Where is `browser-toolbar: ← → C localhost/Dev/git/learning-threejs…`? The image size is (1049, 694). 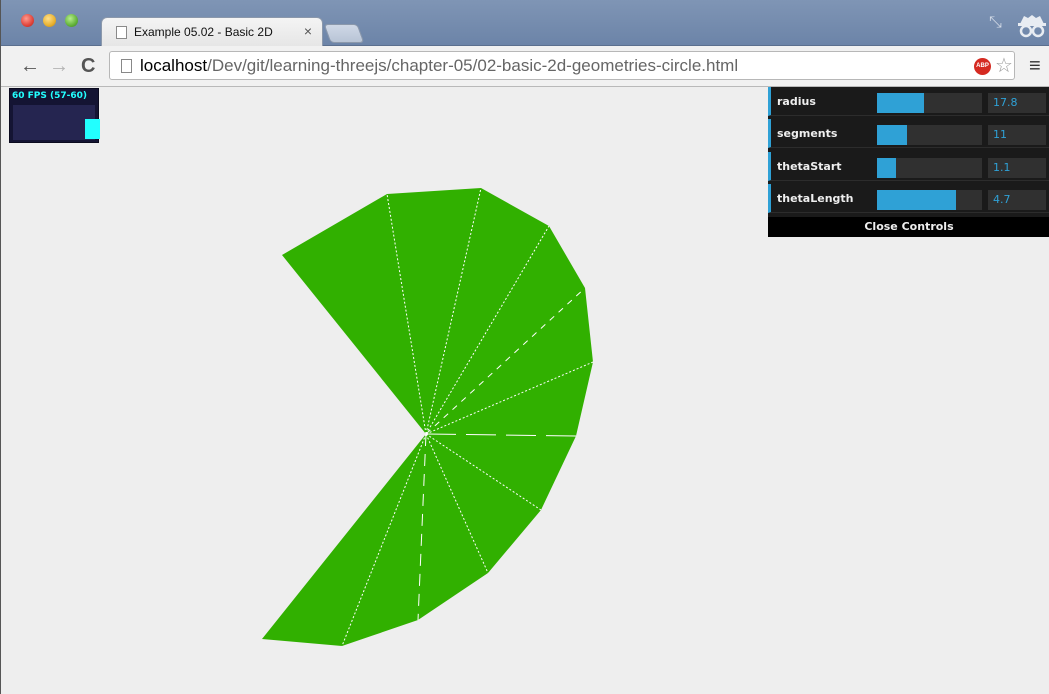 browser-toolbar: ← → C localhost/Dev/git/learning-threejs… is located at coordinates (525, 66).